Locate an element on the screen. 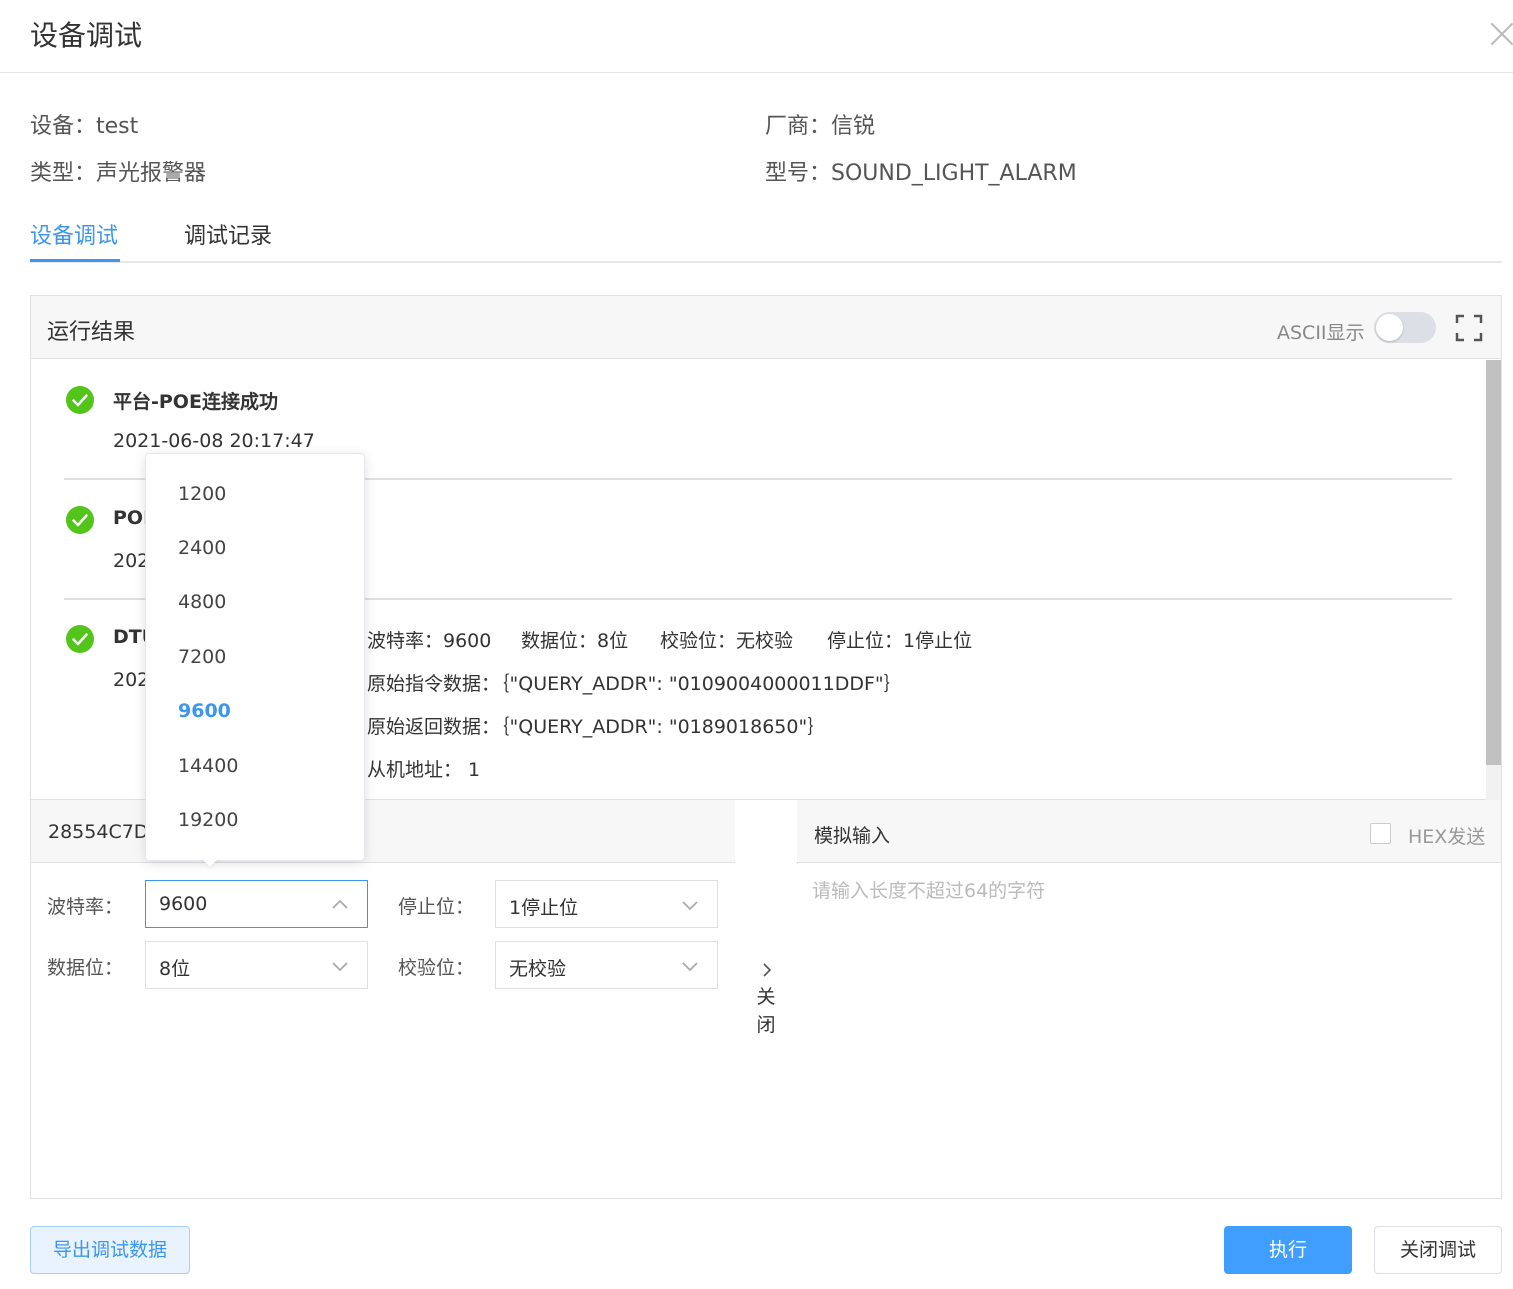  detail-stopbits: 停止位：1停止位 is located at coordinates (900, 641).